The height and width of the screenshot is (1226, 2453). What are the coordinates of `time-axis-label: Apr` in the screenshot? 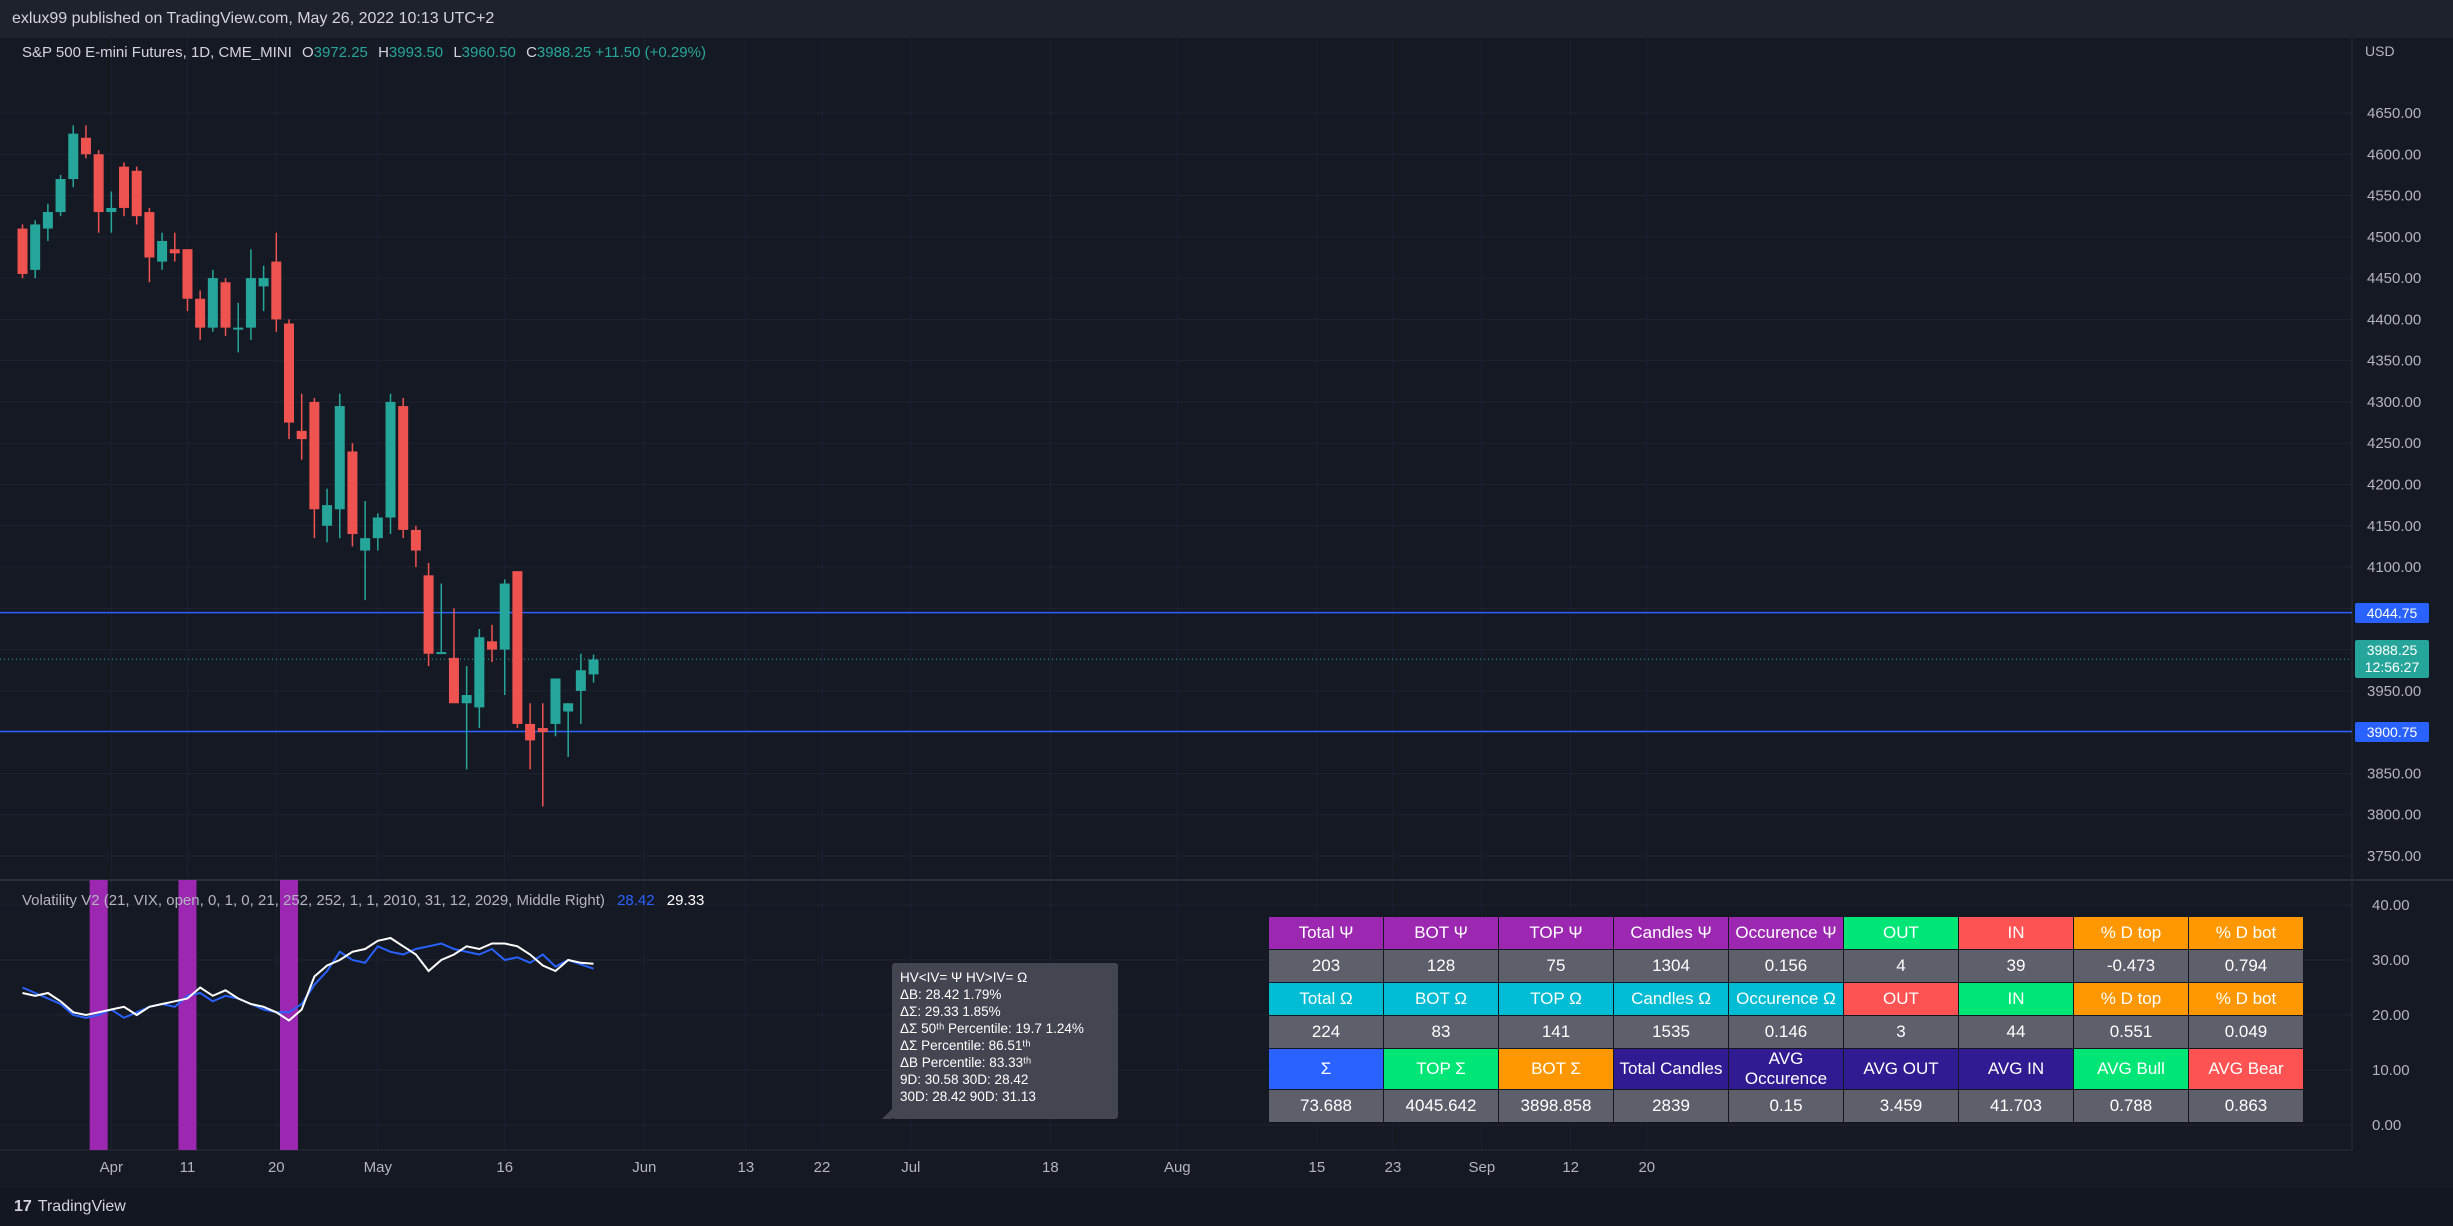 It's located at (111, 1167).